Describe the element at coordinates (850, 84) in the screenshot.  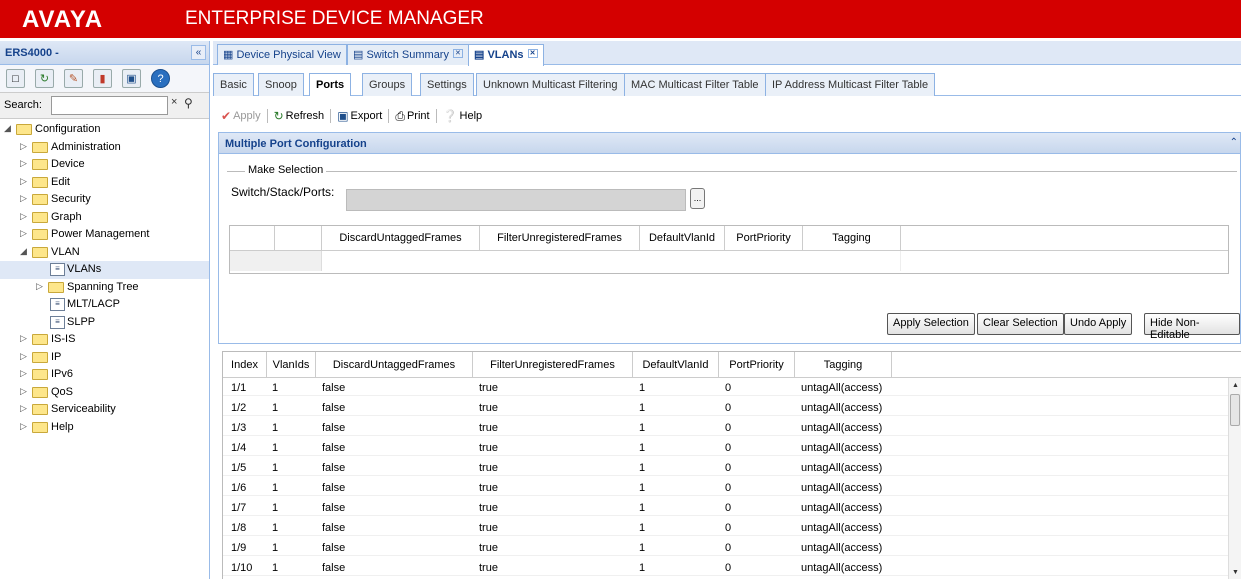
I see `subtab-ip-address-multicast-filter-table: IP Address Multicast Filter Table` at that location.